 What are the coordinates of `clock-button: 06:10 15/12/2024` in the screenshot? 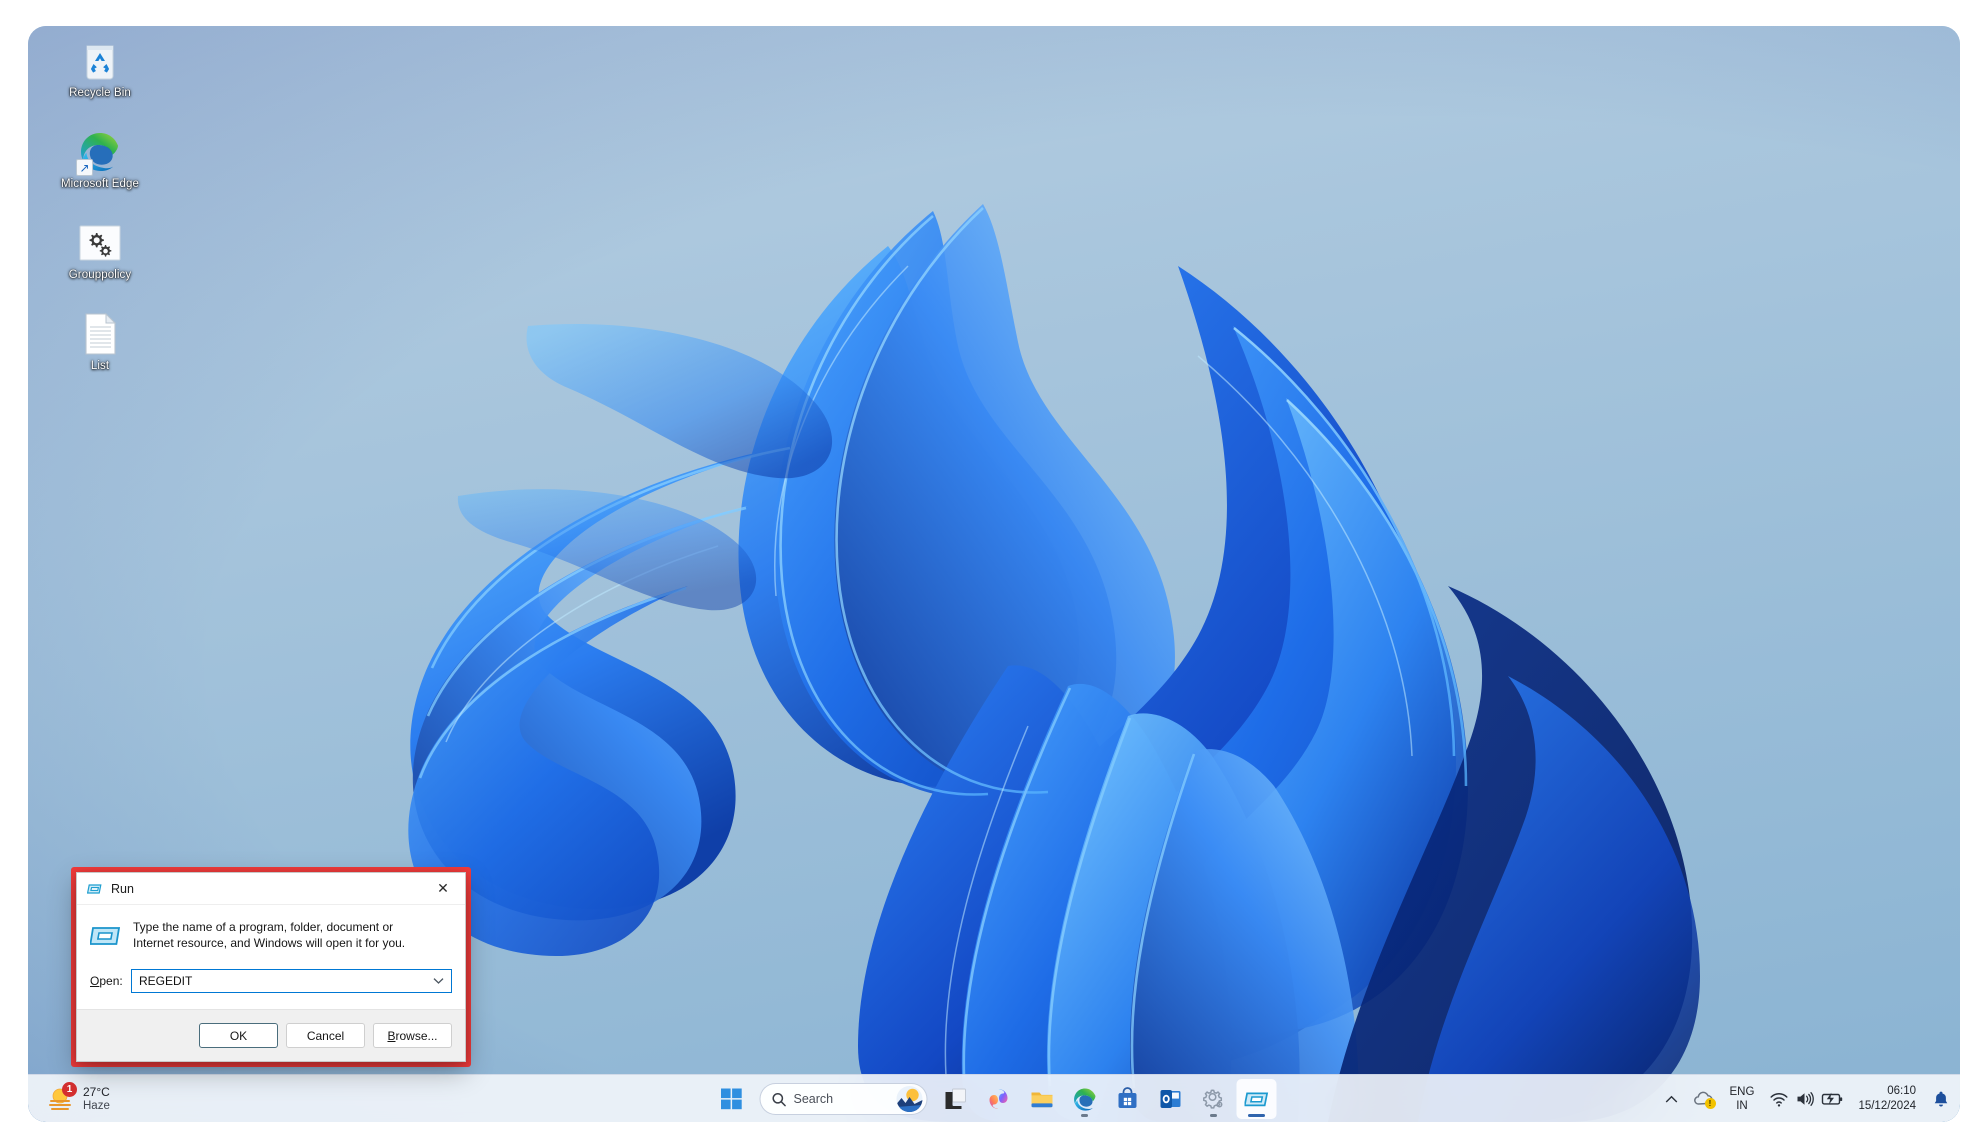 It's located at (1888, 1099).